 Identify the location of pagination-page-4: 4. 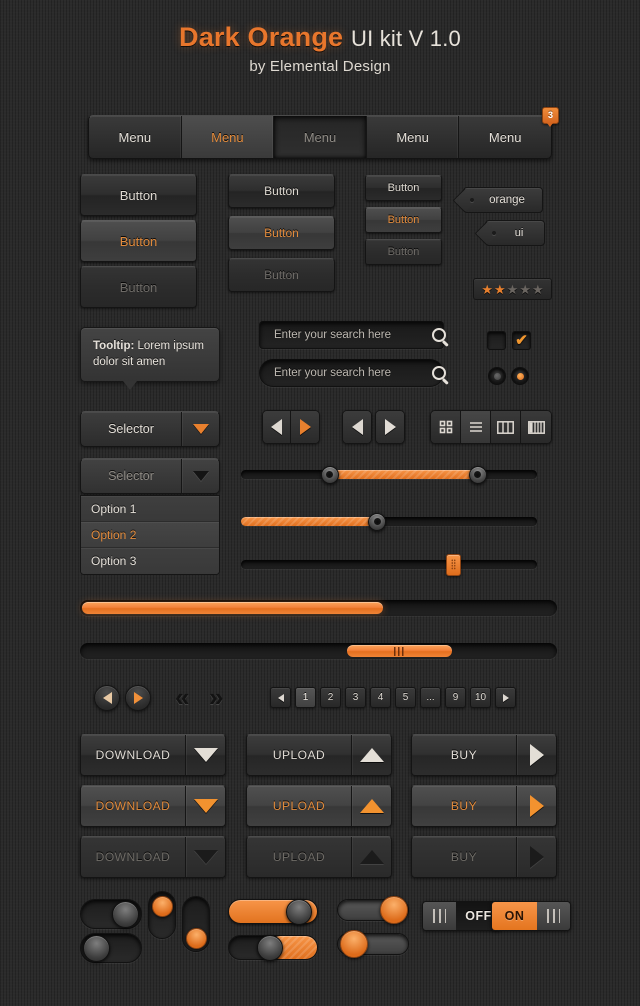
(380, 697).